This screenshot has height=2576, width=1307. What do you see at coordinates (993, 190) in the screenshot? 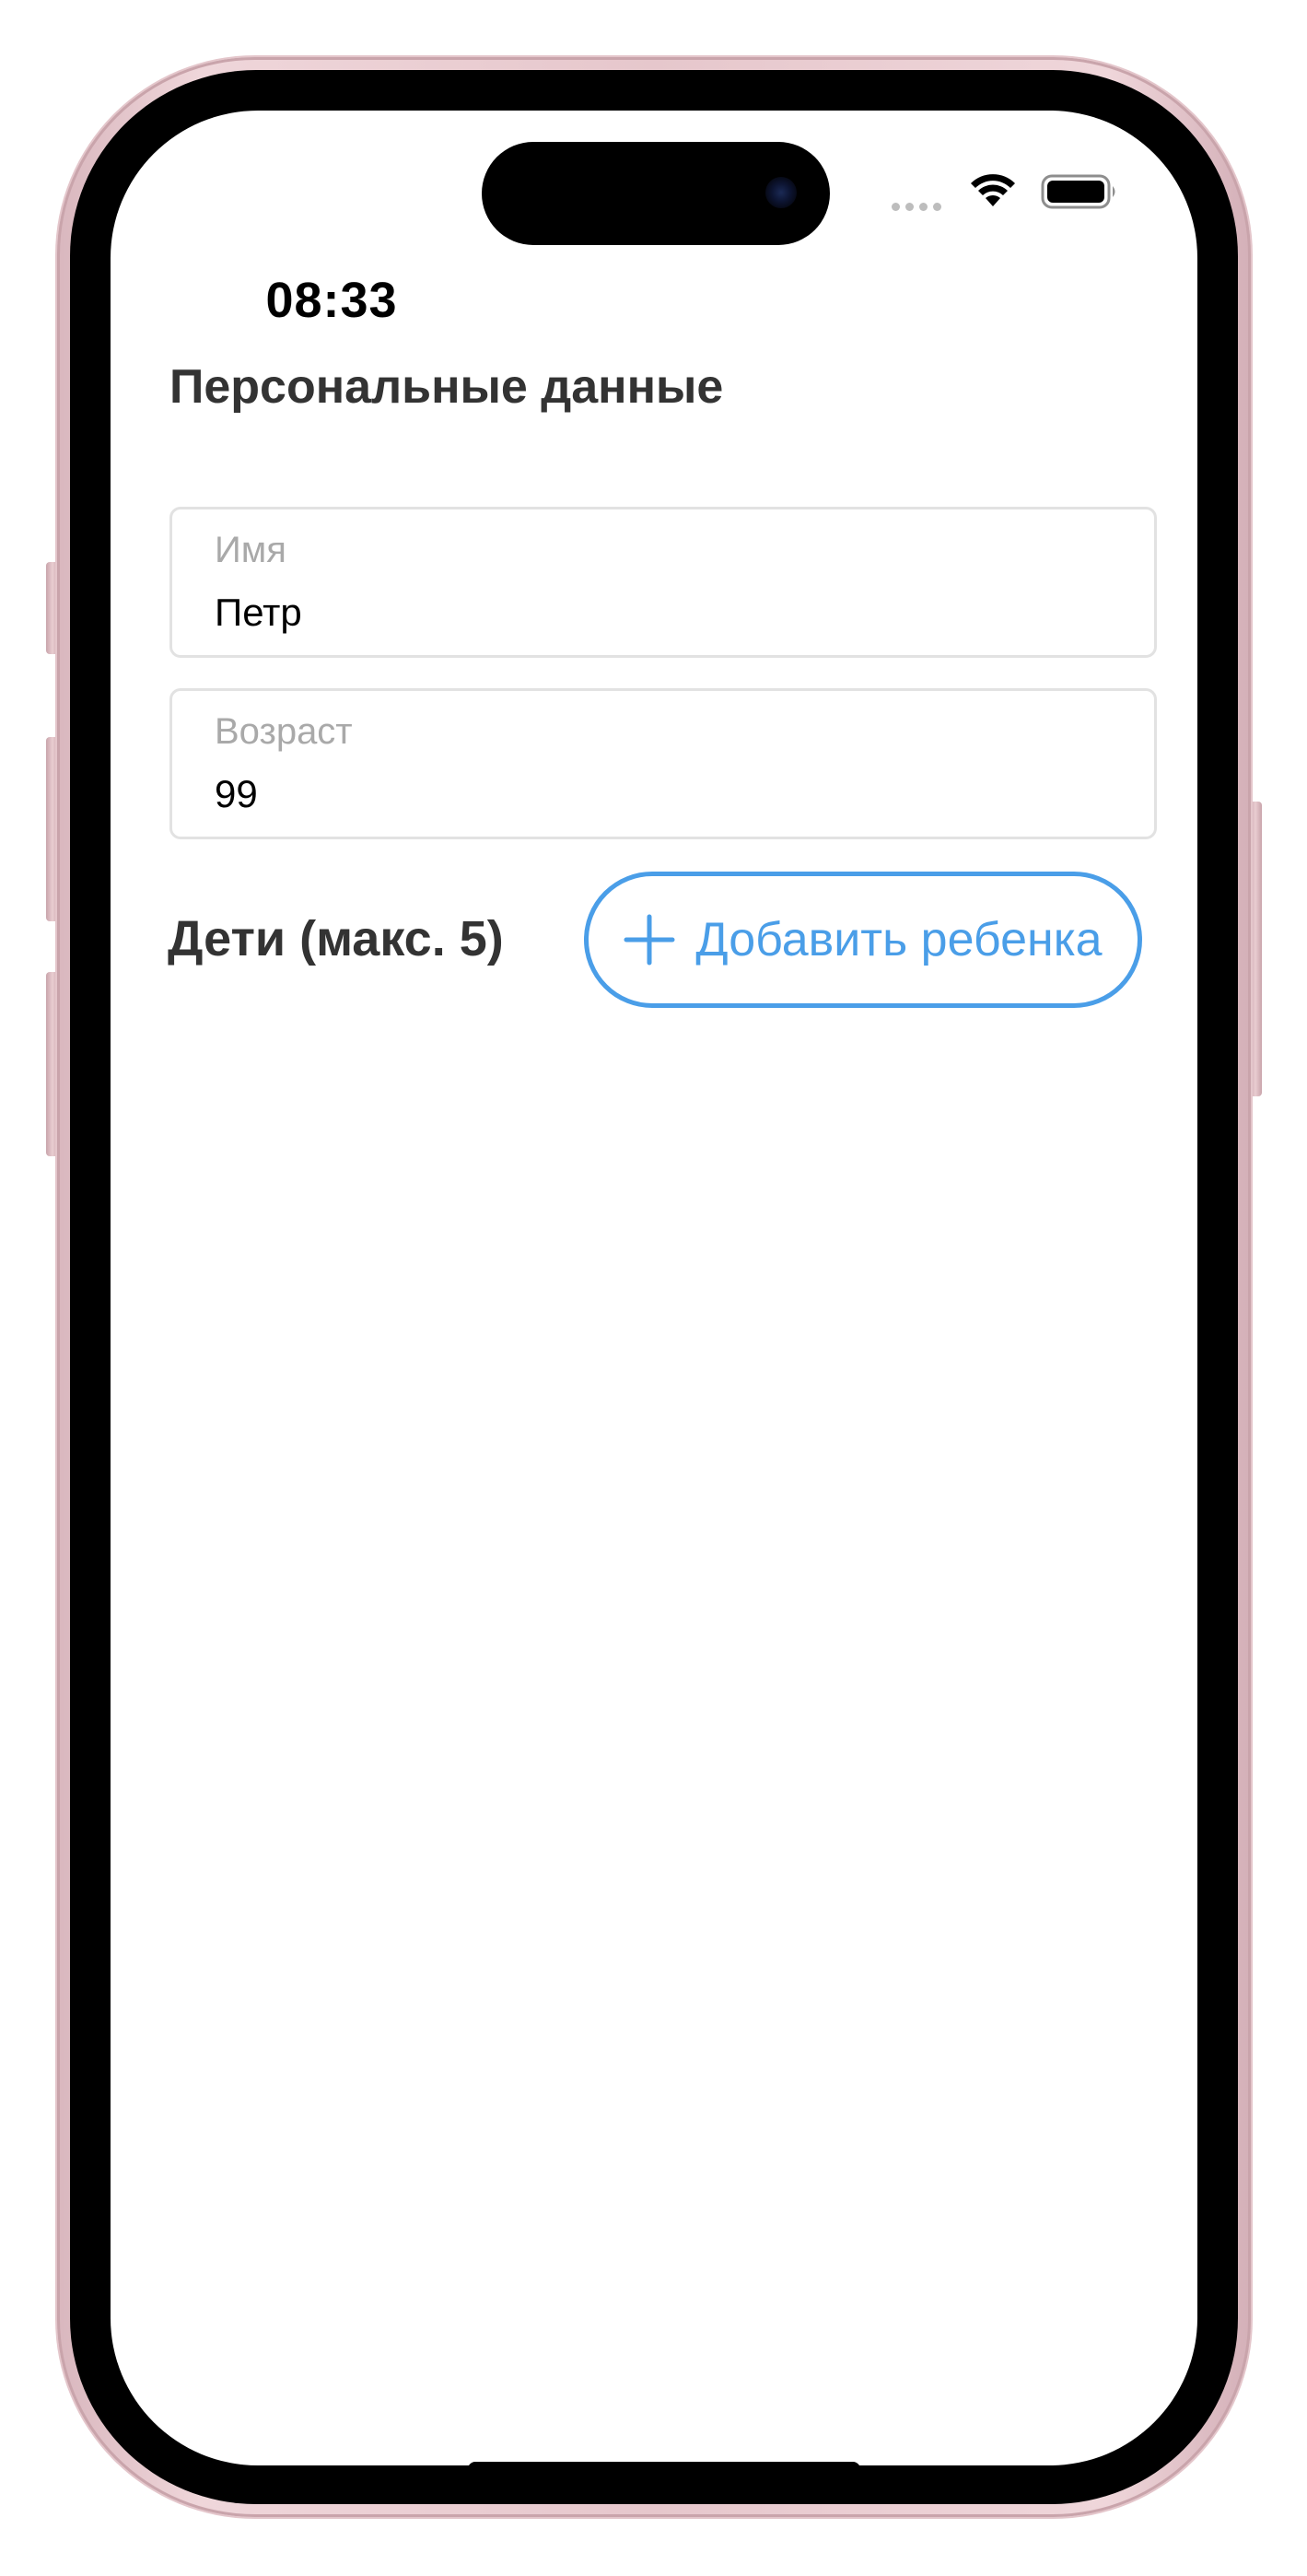
I see `wifi-icon` at bounding box center [993, 190].